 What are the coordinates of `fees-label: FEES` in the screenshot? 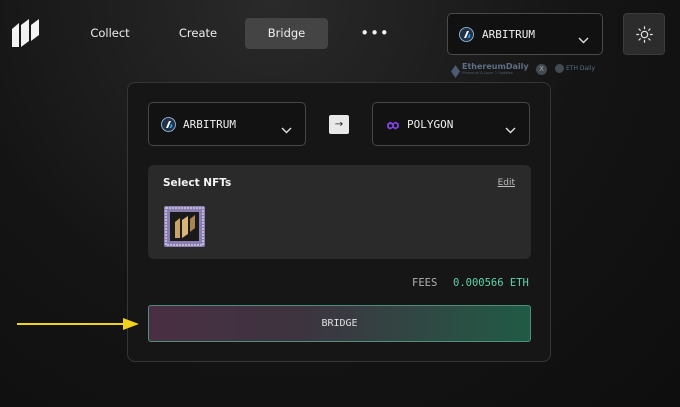 It's located at (425, 283).